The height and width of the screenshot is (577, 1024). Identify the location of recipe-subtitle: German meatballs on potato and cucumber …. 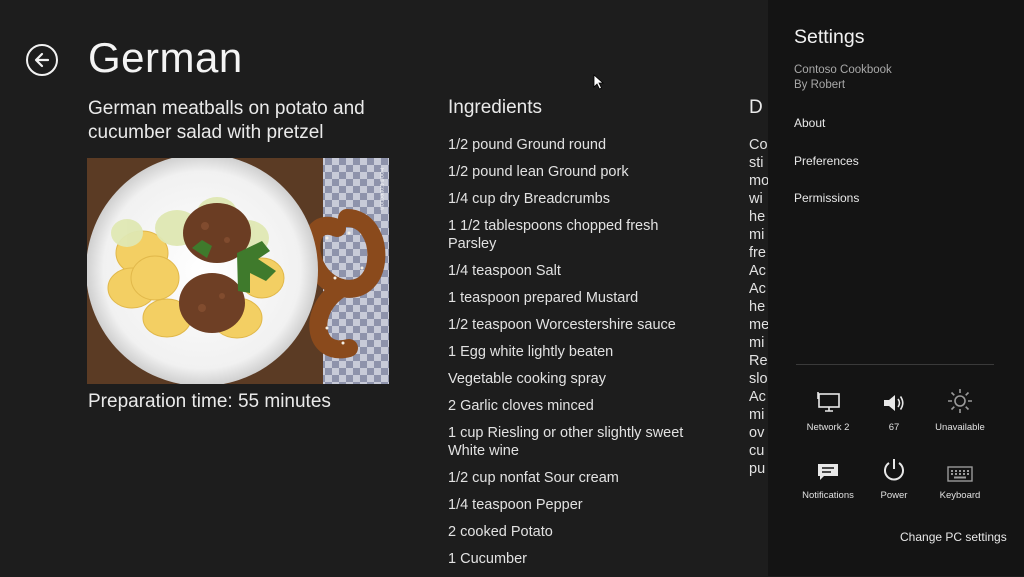
(226, 120).